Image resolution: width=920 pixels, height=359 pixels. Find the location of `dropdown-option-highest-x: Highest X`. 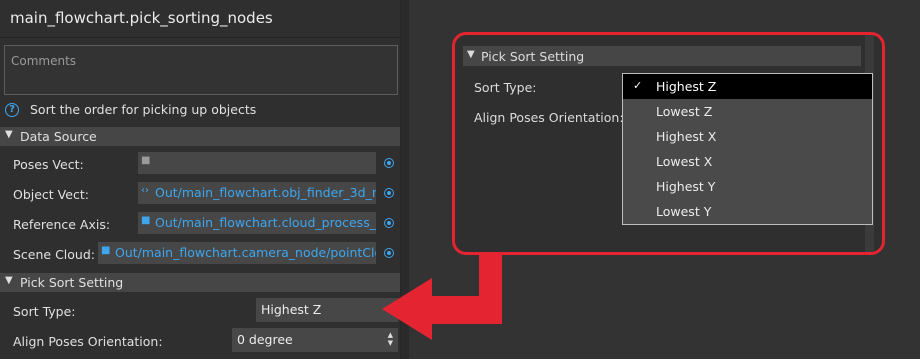

dropdown-option-highest-x: Highest X is located at coordinates (747, 136).